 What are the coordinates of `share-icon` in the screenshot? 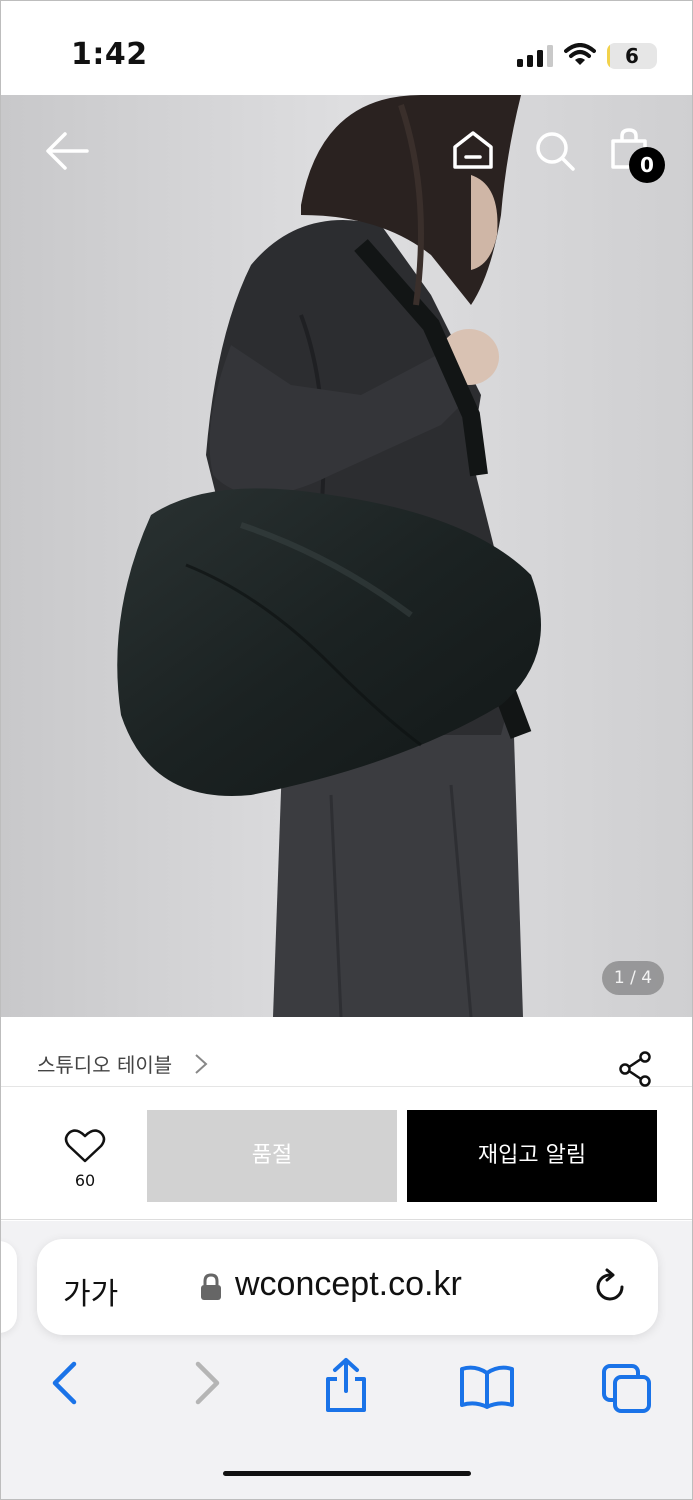 It's located at (636, 1069).